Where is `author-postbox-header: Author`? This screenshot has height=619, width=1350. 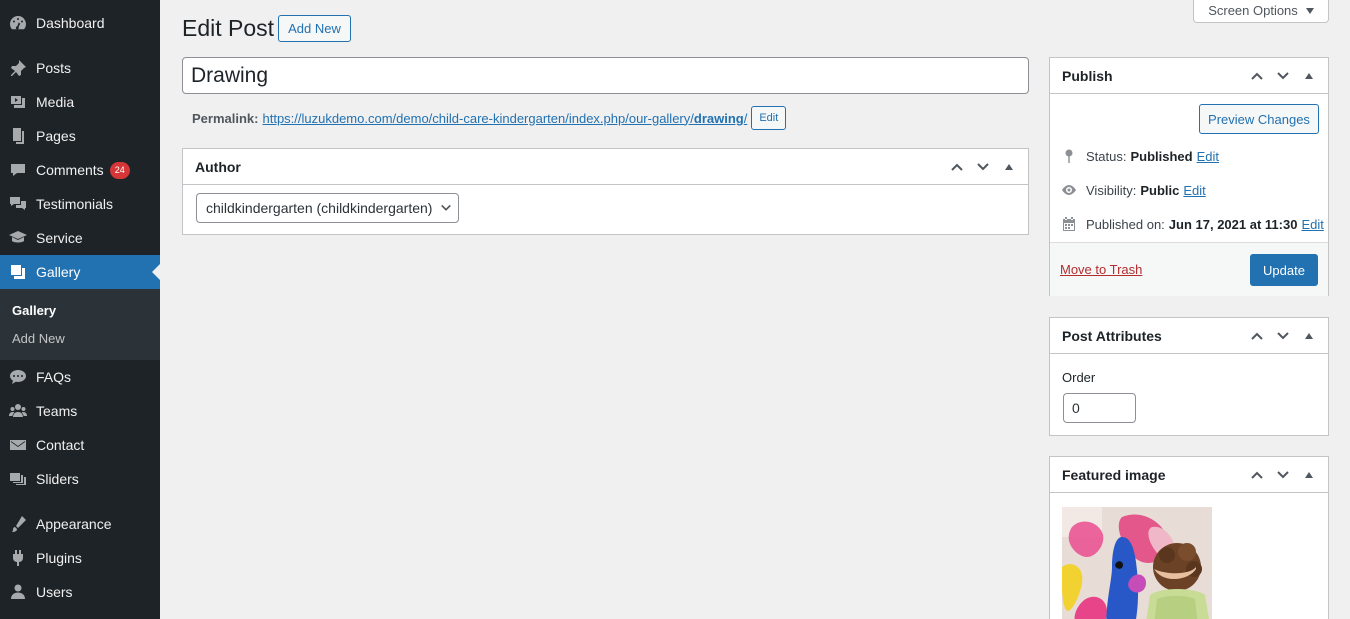
author-postbox-header: Author is located at coordinates (605, 167).